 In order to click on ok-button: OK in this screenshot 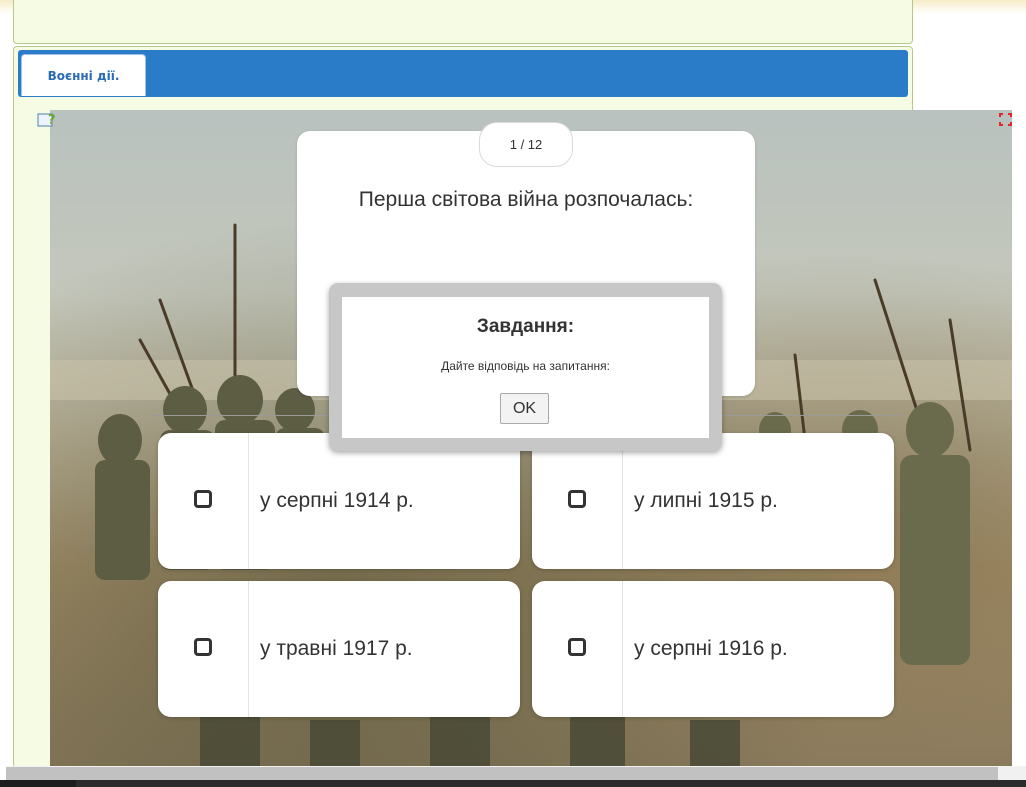, I will do `click(524, 408)`.